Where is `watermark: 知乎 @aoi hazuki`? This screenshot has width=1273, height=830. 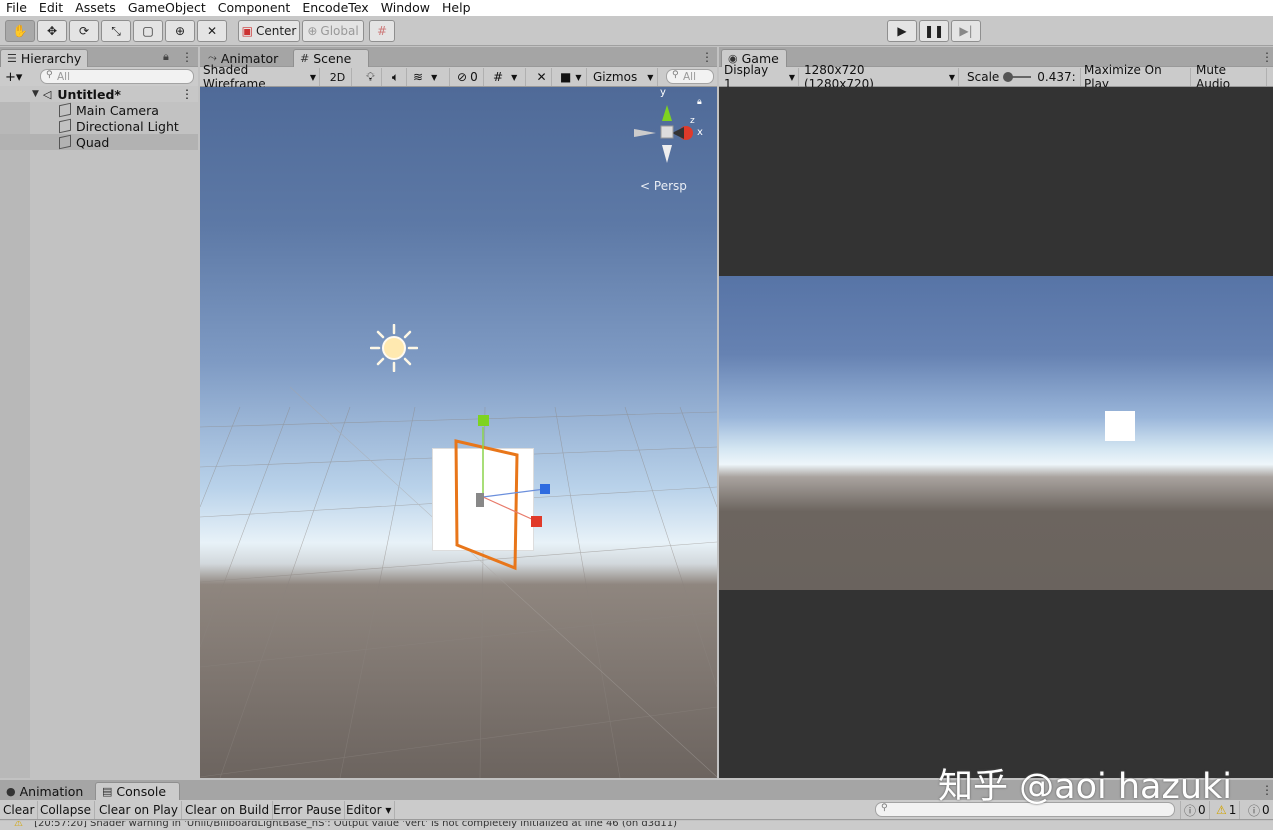 watermark: 知乎 @aoi hazuki is located at coordinates (1085, 787).